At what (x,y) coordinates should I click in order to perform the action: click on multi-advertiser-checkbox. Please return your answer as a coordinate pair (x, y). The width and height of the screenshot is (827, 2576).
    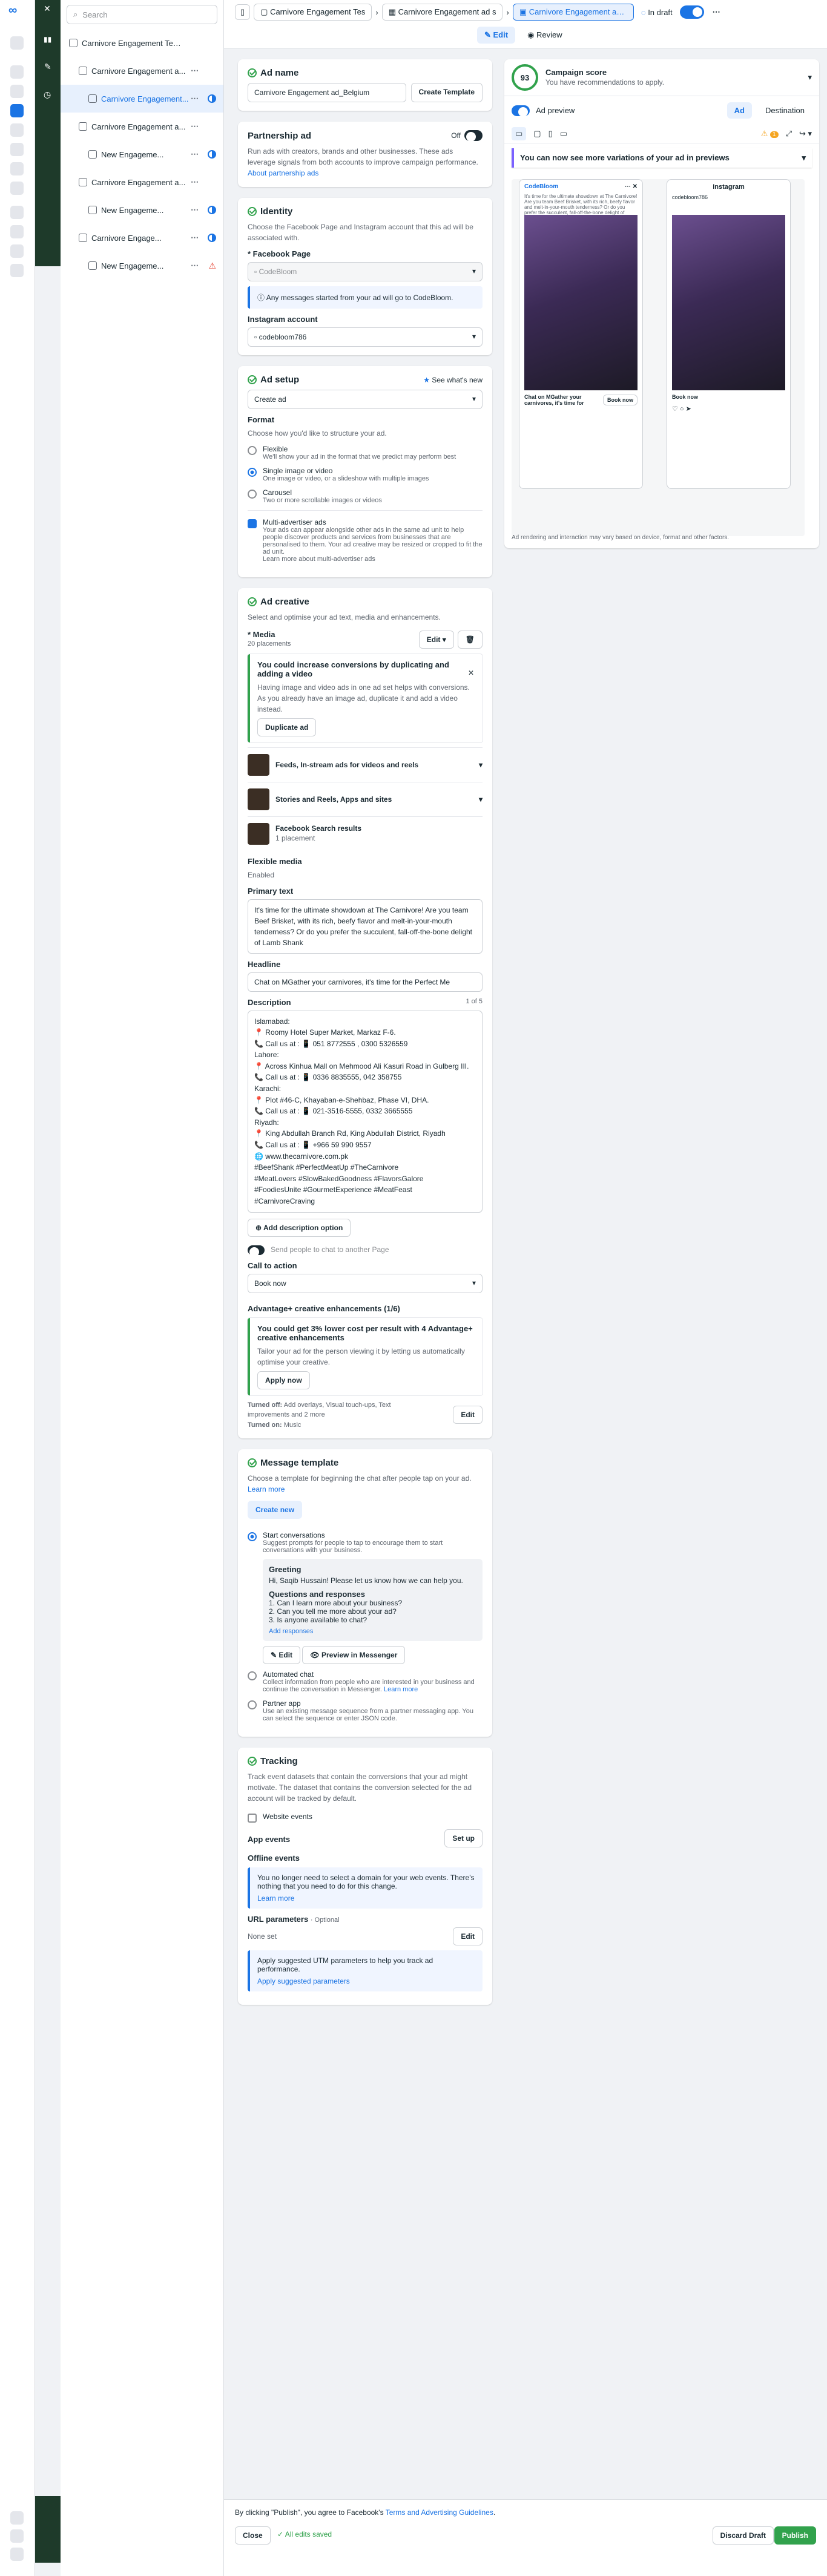
    Looking at the image, I should click on (253, 523).